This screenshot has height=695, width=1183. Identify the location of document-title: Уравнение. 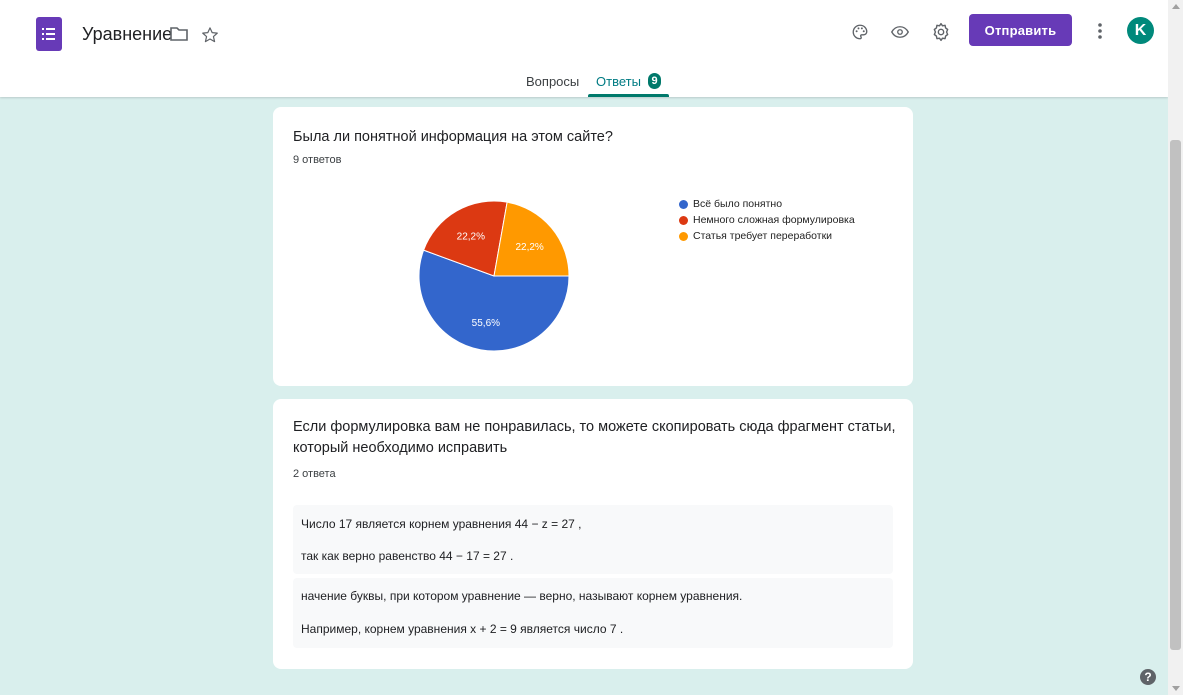
(127, 34).